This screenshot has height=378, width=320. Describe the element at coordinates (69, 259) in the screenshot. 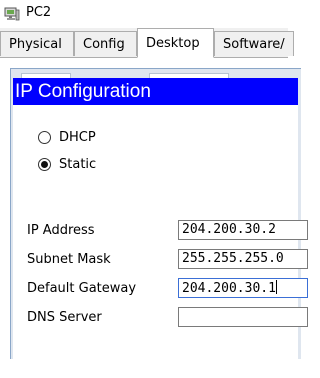

I see `subnet-mask-label: Subnet Mask` at that location.